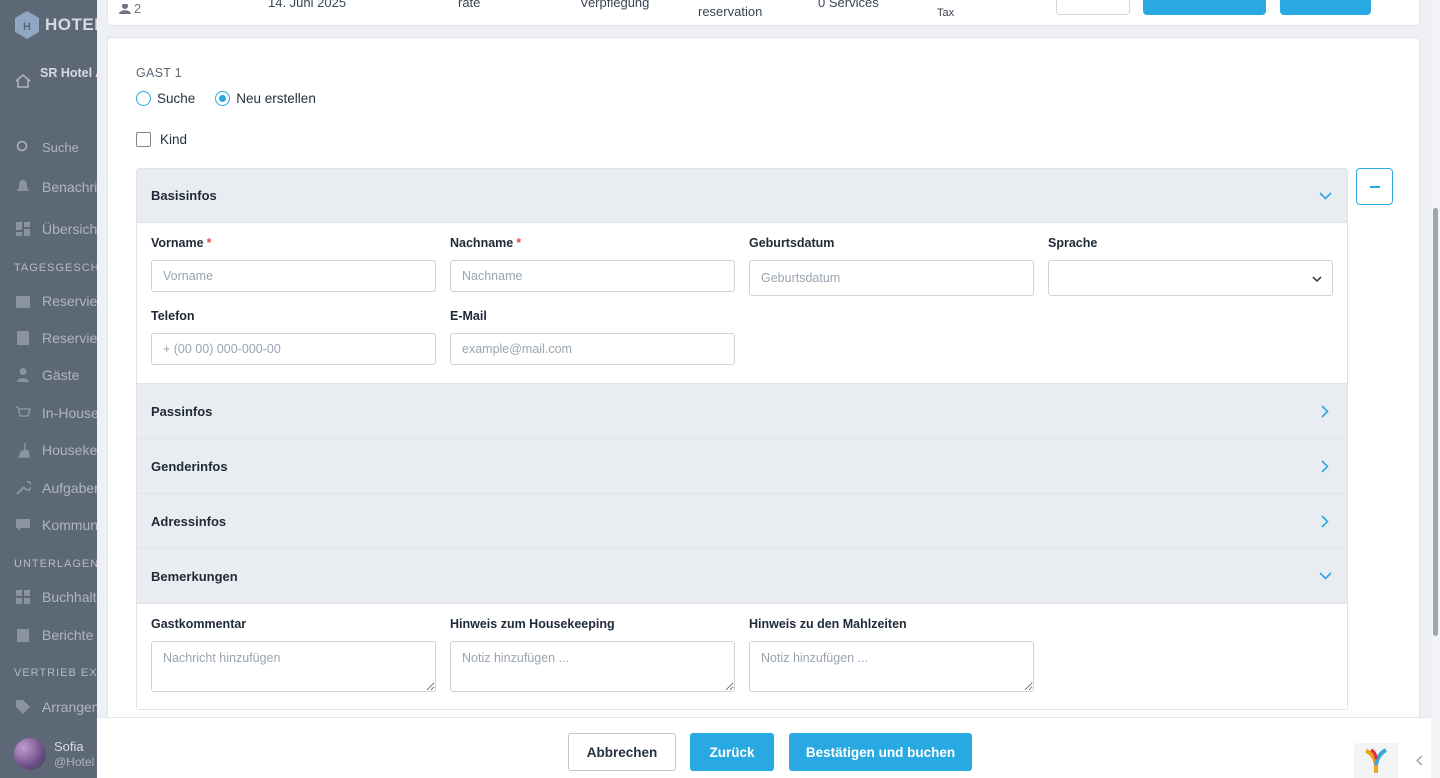 The height and width of the screenshot is (778, 1440). What do you see at coordinates (68, 635) in the screenshot?
I see `sidebar-item-label: Berichte` at bounding box center [68, 635].